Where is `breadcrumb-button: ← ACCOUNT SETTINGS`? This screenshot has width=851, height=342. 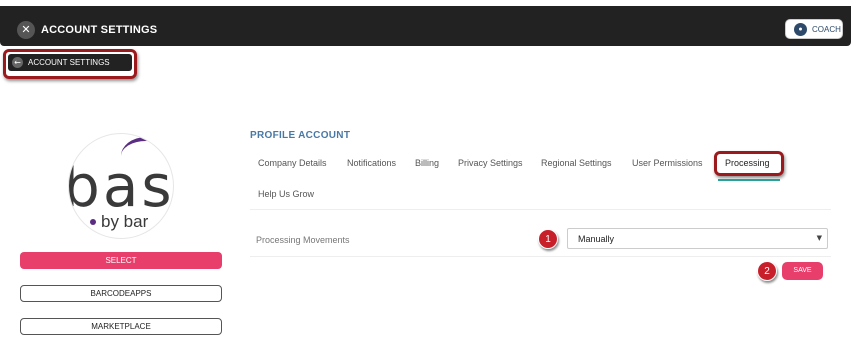
breadcrumb-button: ← ACCOUNT SETTINGS is located at coordinates (70, 62).